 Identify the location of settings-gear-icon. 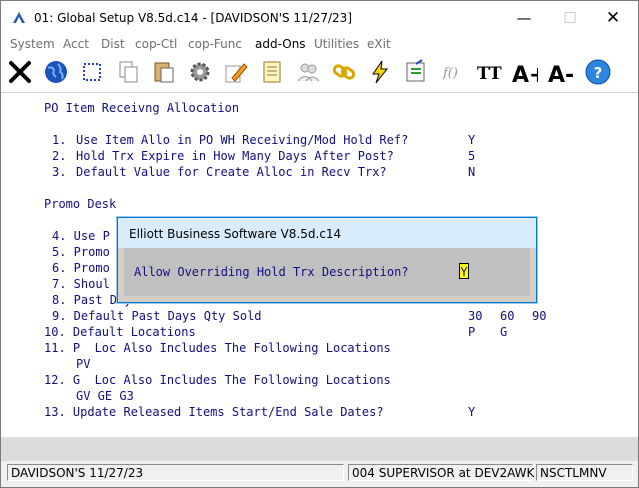
(200, 72).